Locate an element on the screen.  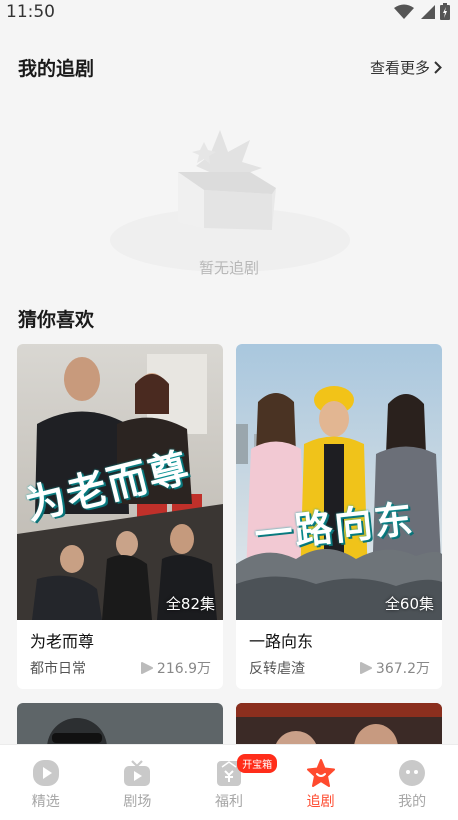
drama-title: 为老而尊 is located at coordinates (62, 641).